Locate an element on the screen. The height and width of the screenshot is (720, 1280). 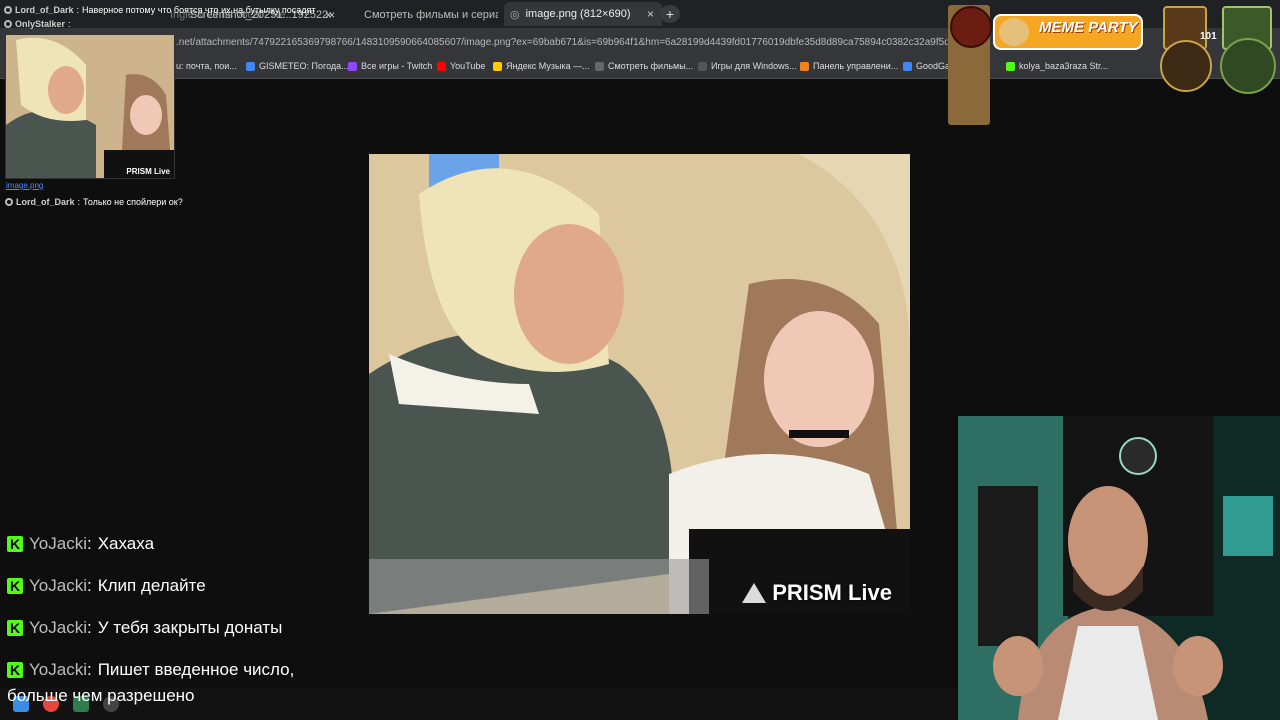
kick-chat-message: K YoJacki: Клип делайте is located at coordinates (106, 586).